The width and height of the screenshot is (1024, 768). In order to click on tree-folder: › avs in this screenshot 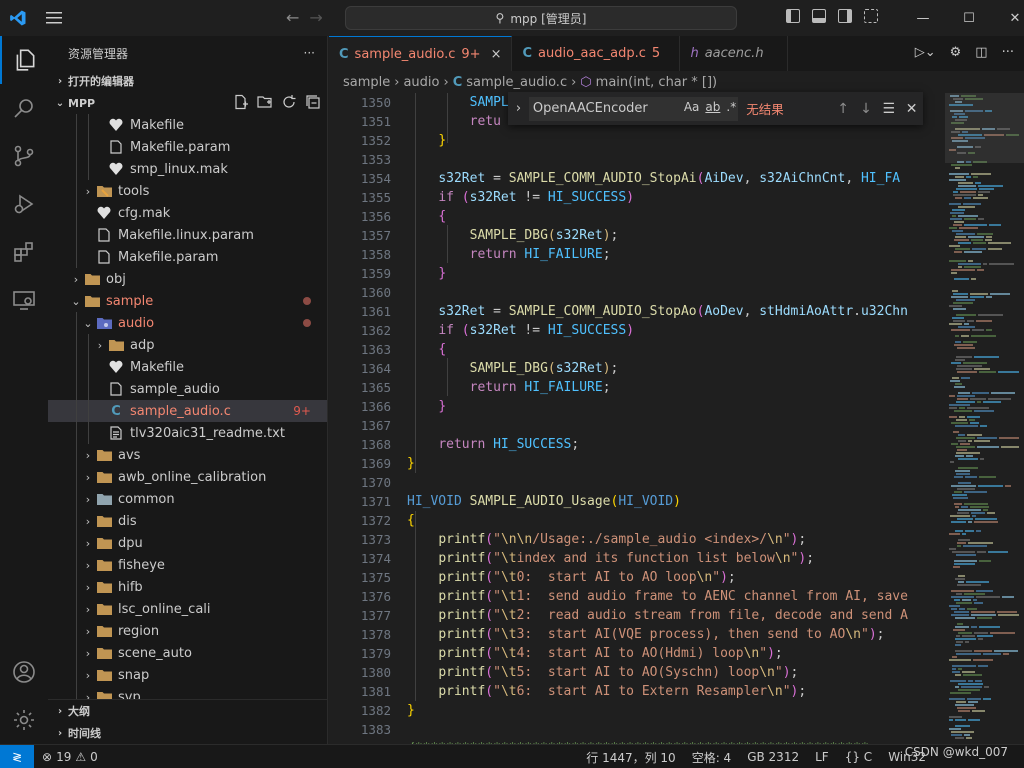, I will do `click(187, 455)`.